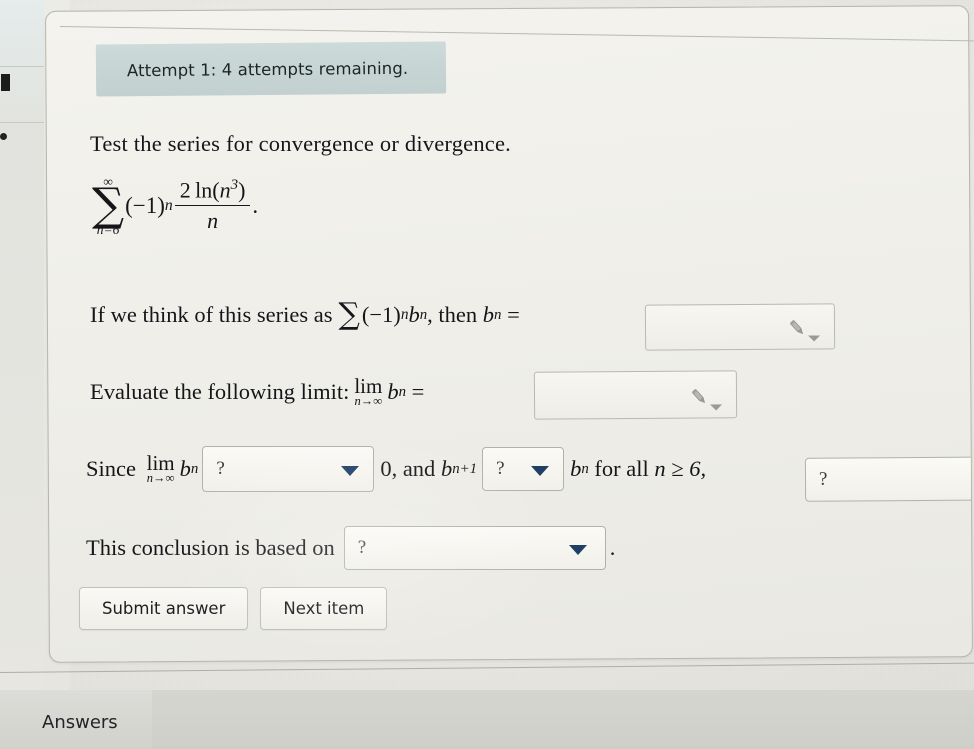  I want to click on action-button-row: Submit answer Next item, so click(233, 608).